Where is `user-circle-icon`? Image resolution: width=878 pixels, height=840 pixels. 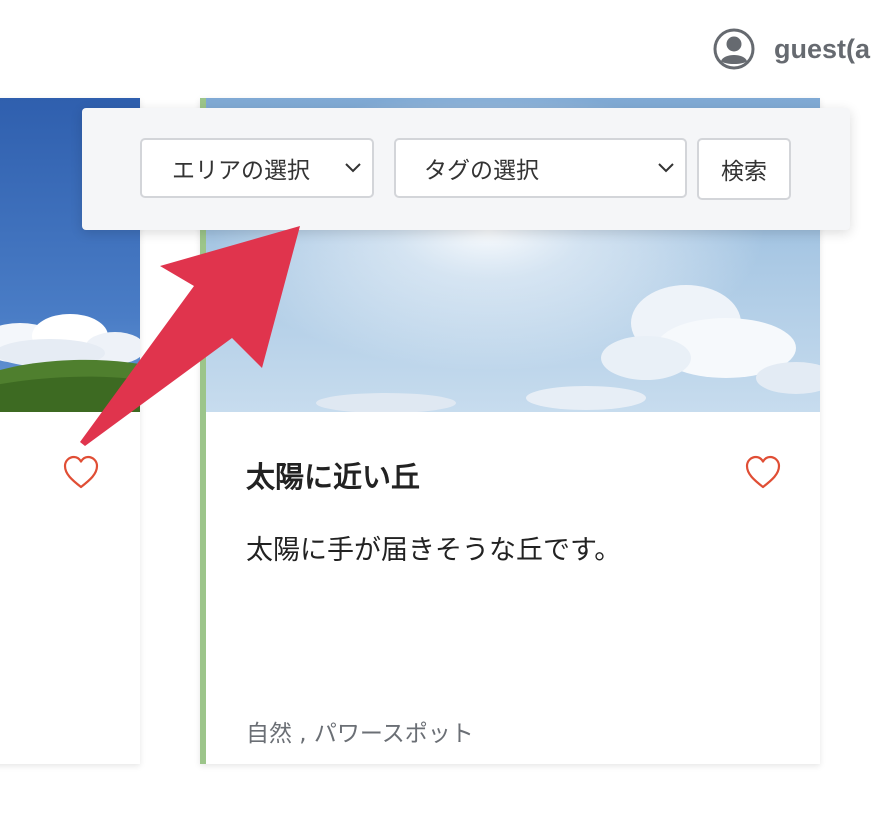
user-circle-icon is located at coordinates (734, 49).